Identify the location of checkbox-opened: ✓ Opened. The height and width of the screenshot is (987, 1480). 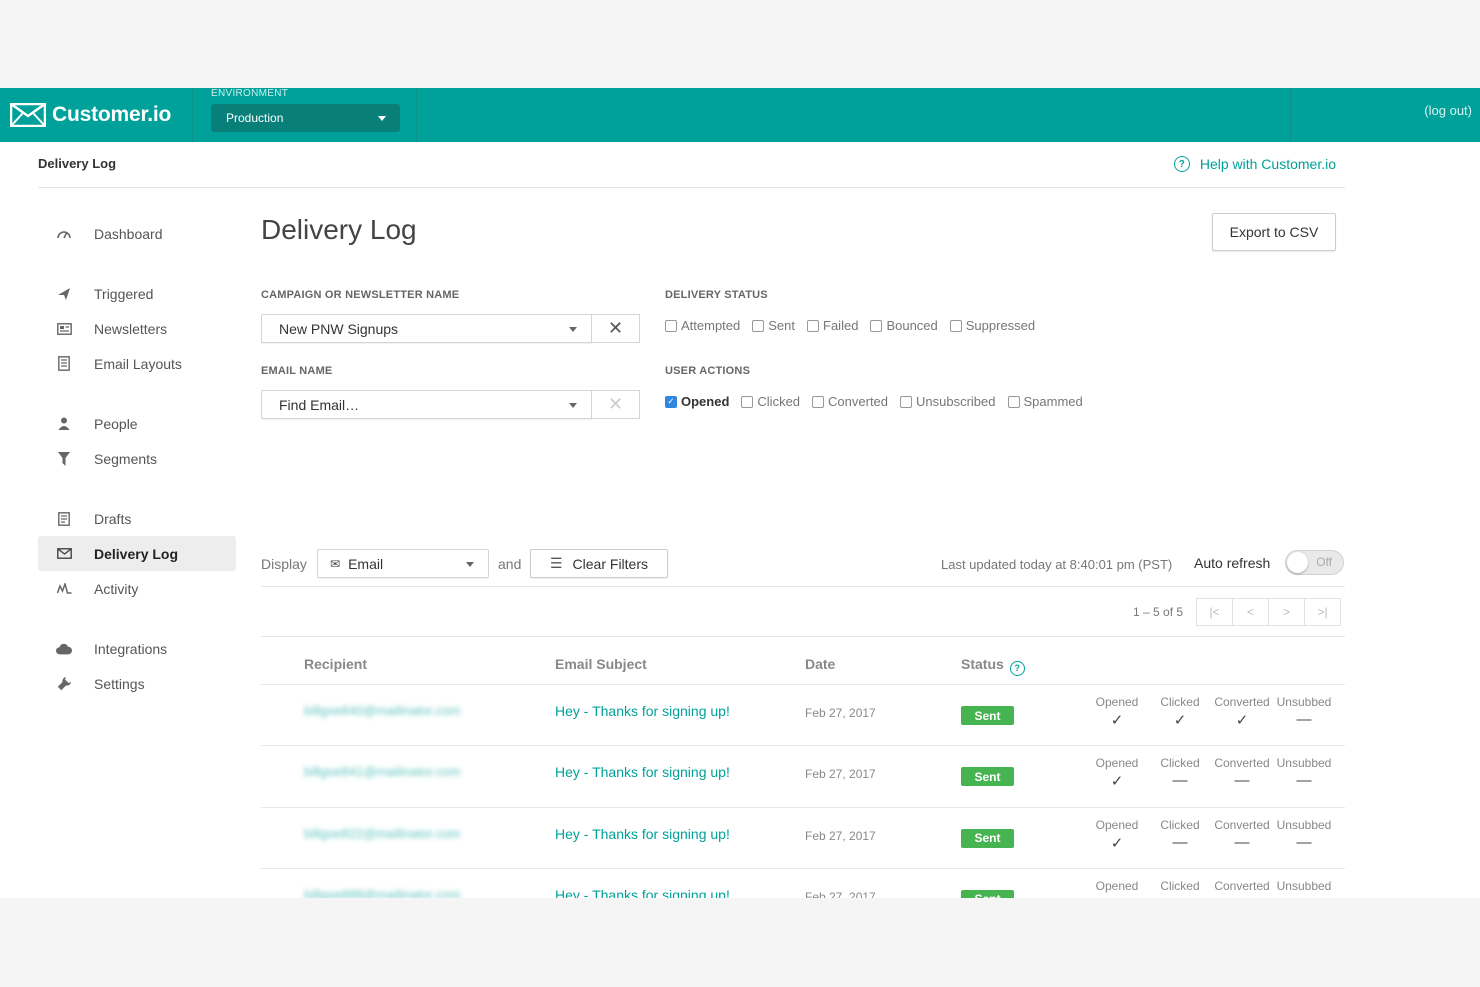
(697, 401).